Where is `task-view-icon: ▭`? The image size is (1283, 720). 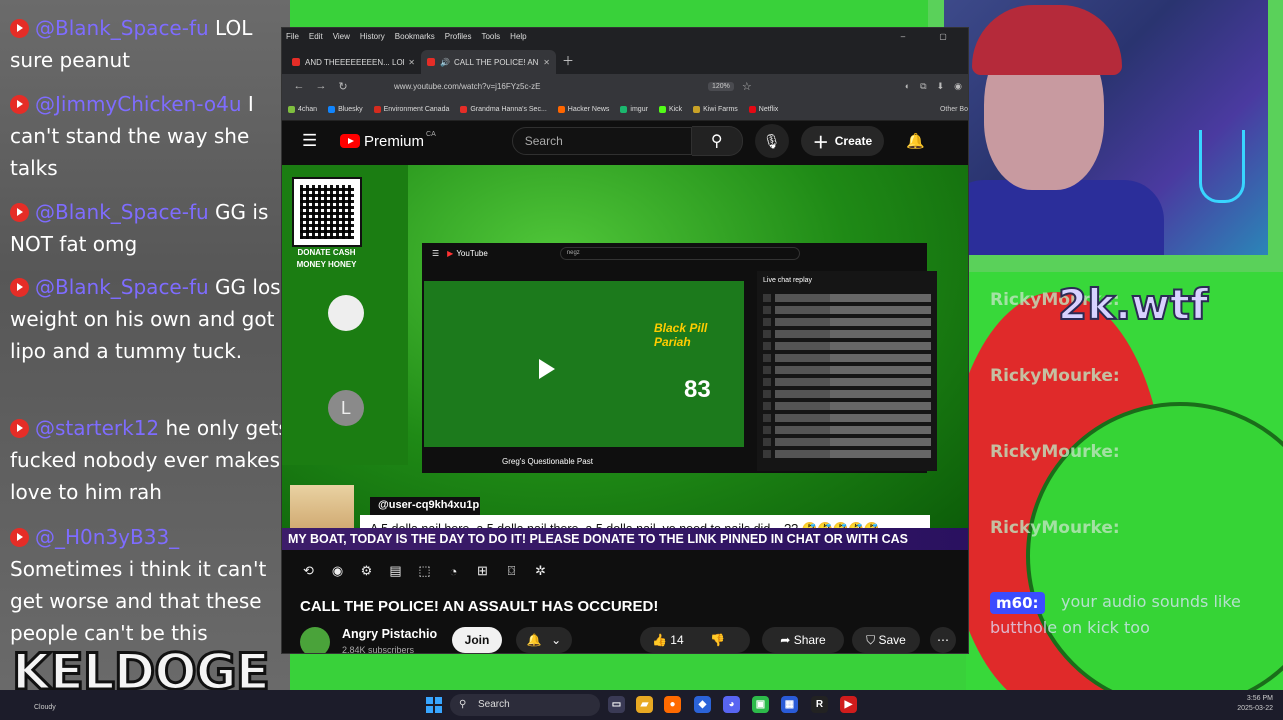
task-view-icon: ▭ is located at coordinates (616, 704).